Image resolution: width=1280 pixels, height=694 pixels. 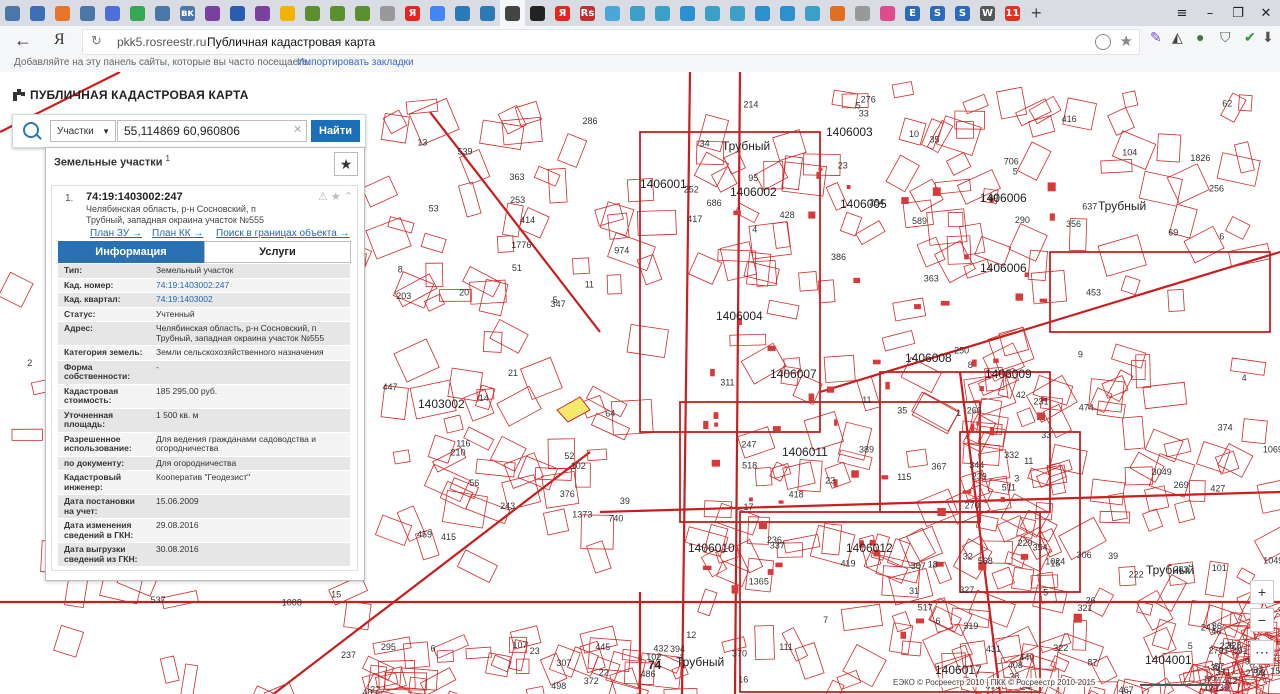 I want to click on page-translate-icon, so click(x=1103, y=42).